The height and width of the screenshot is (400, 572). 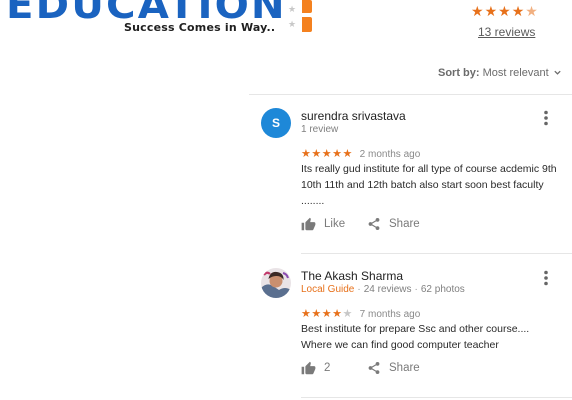 I want to click on chevron-down-icon, so click(x=557, y=72).